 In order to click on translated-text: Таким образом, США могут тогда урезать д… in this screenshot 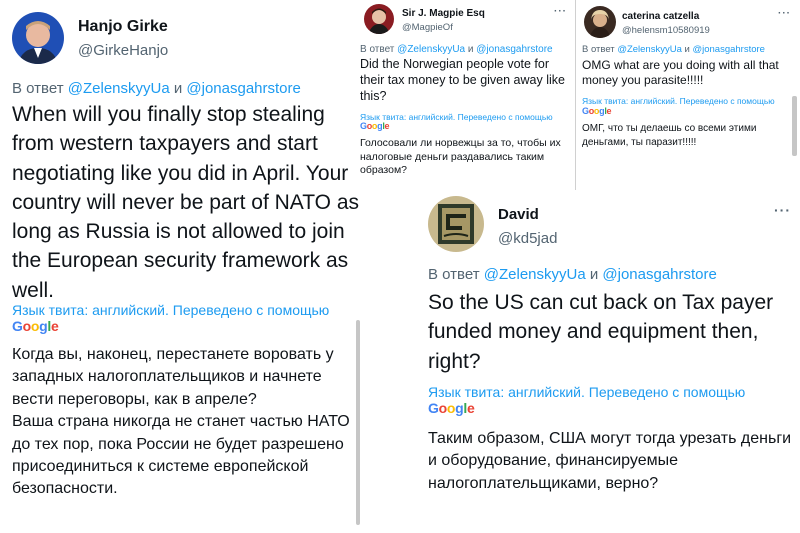, I will do `click(610, 461)`.